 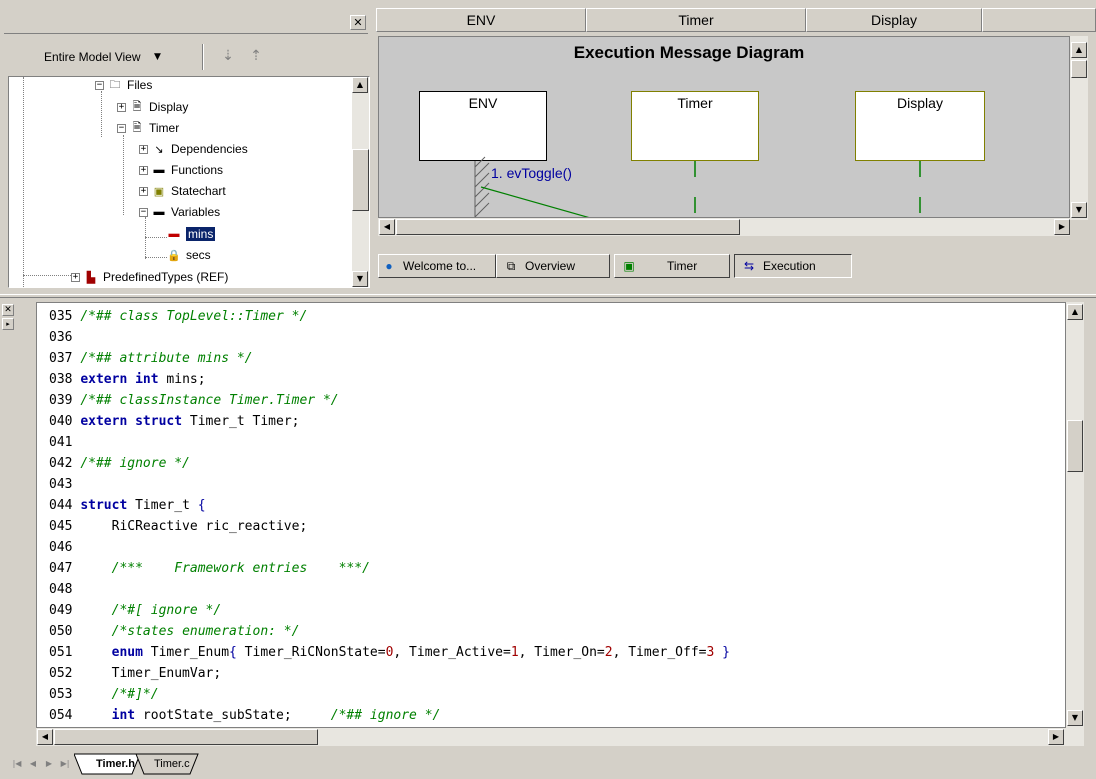 What do you see at coordinates (181, 170) in the screenshot?
I see `tree-node-functions: + ▬ Functions` at bounding box center [181, 170].